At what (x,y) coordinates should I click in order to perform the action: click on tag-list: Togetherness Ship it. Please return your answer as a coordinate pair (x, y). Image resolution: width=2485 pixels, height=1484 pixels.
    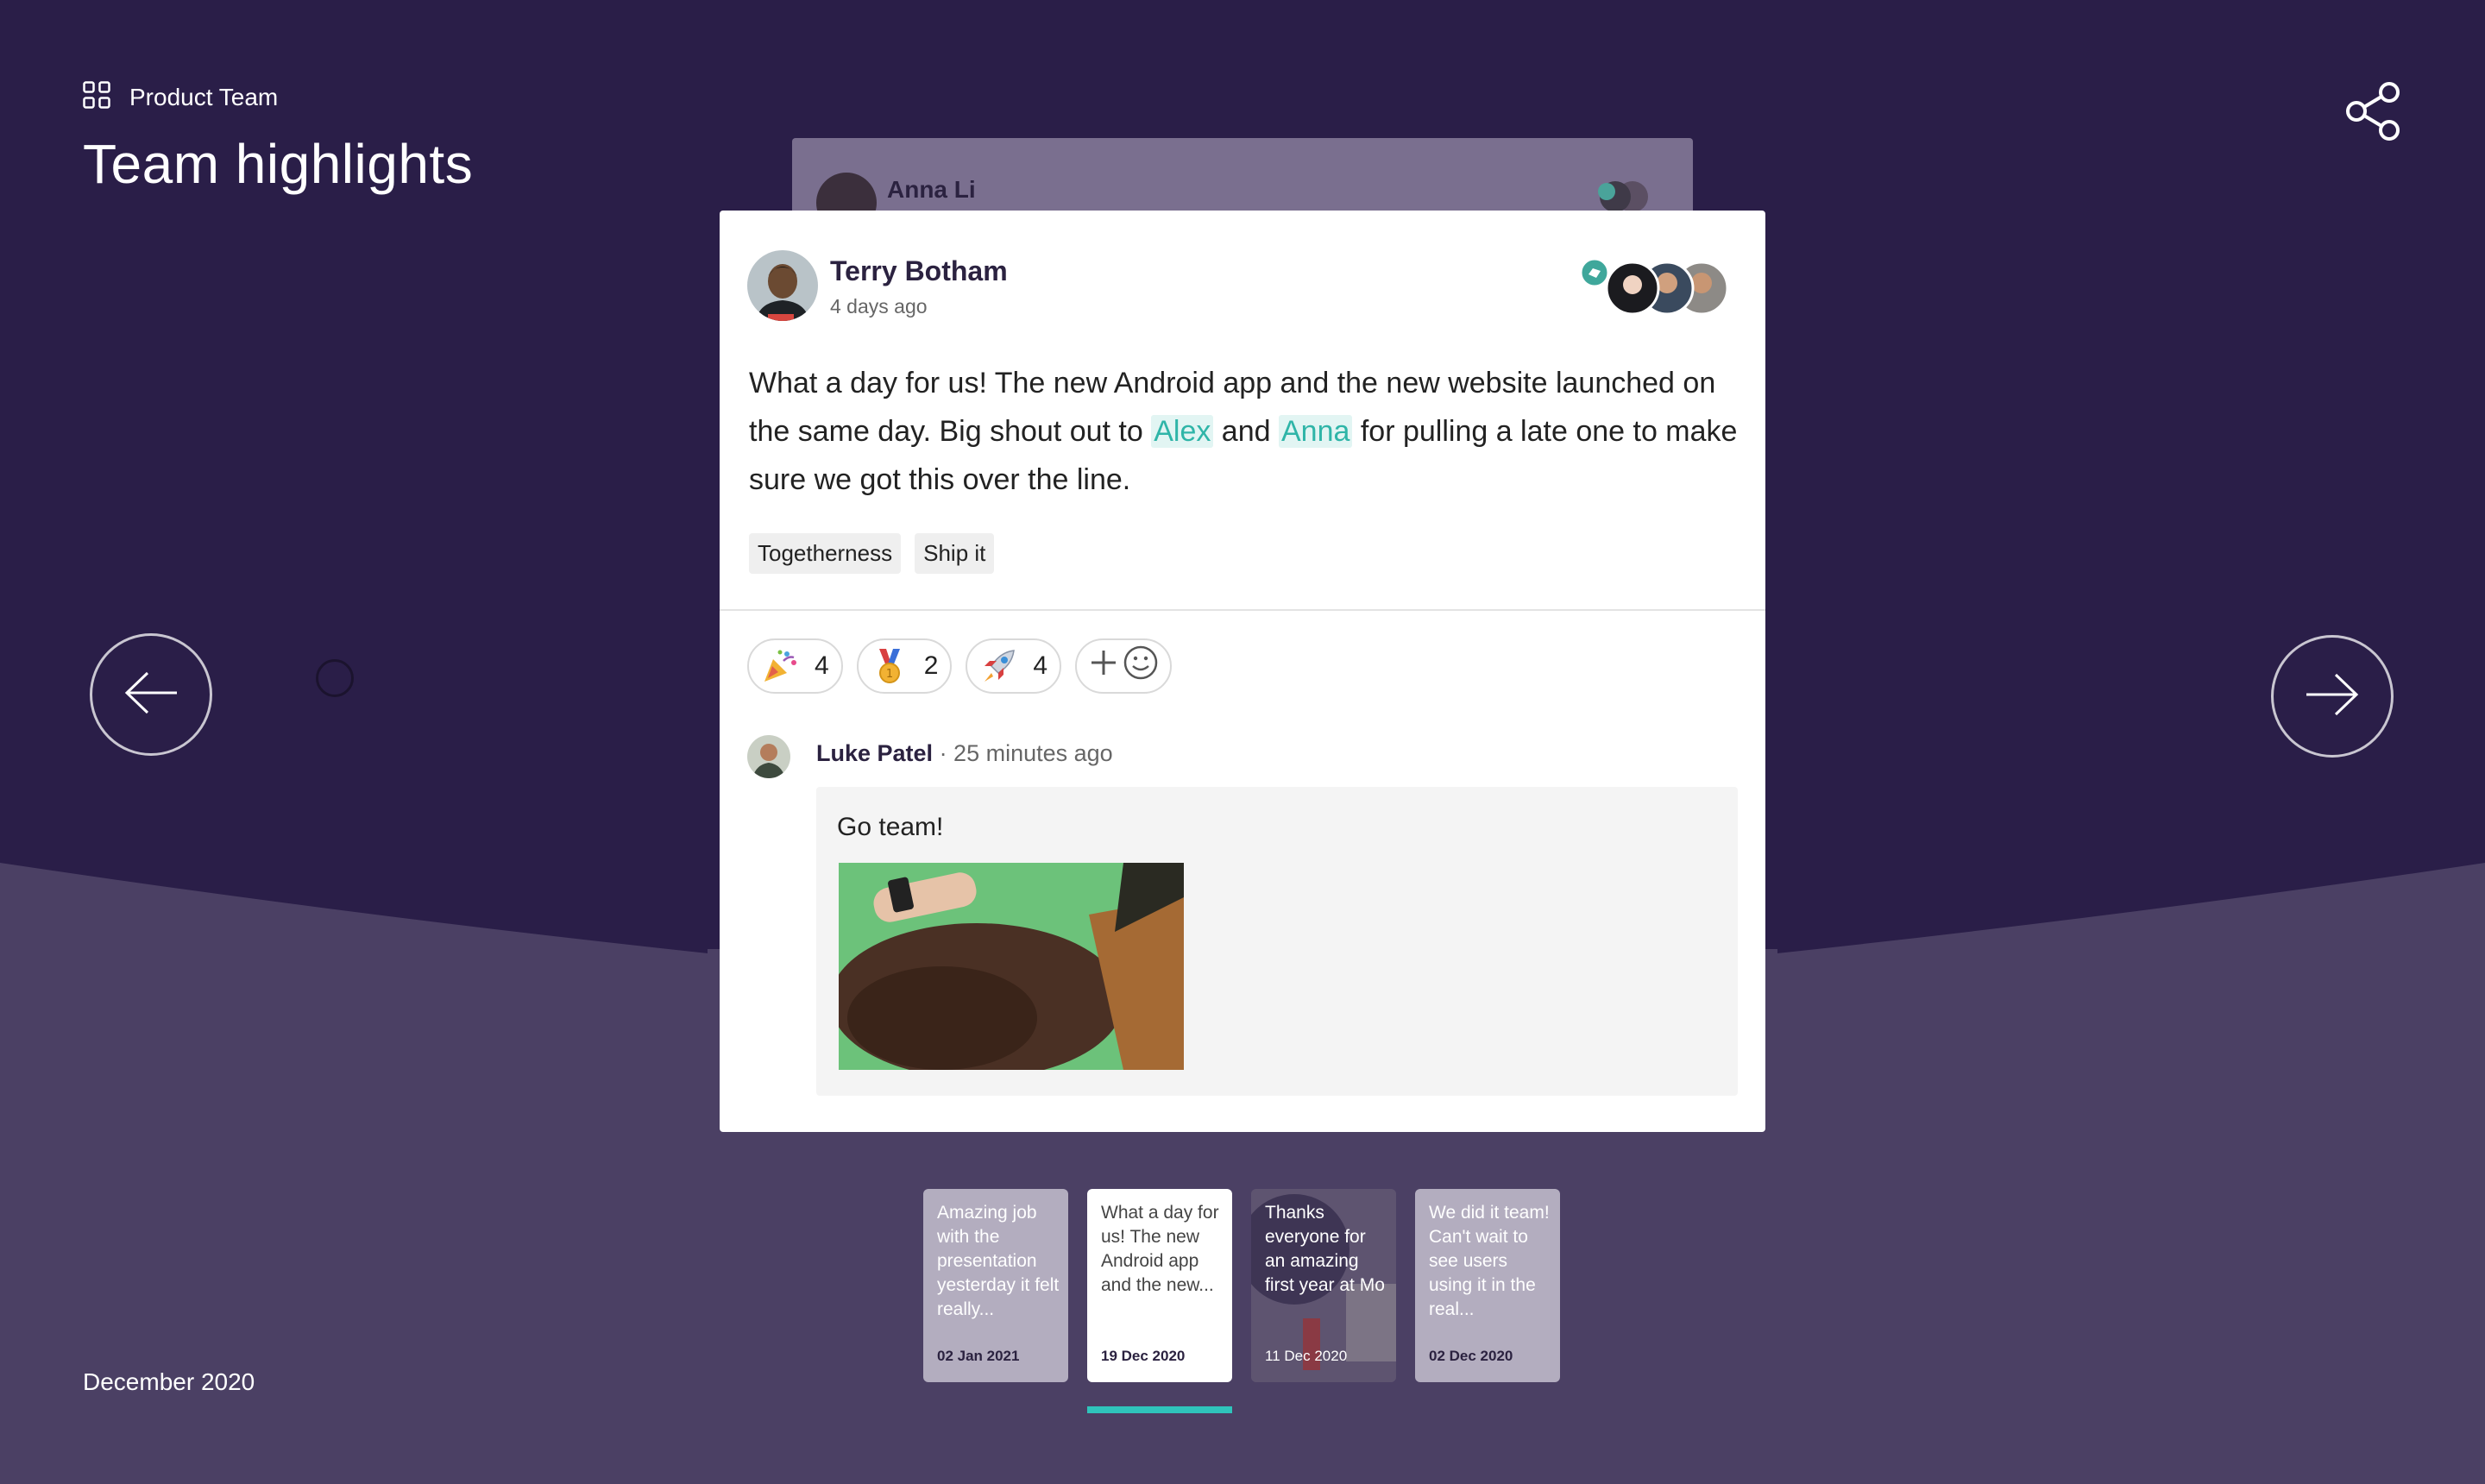
    Looking at the image, I should click on (872, 553).